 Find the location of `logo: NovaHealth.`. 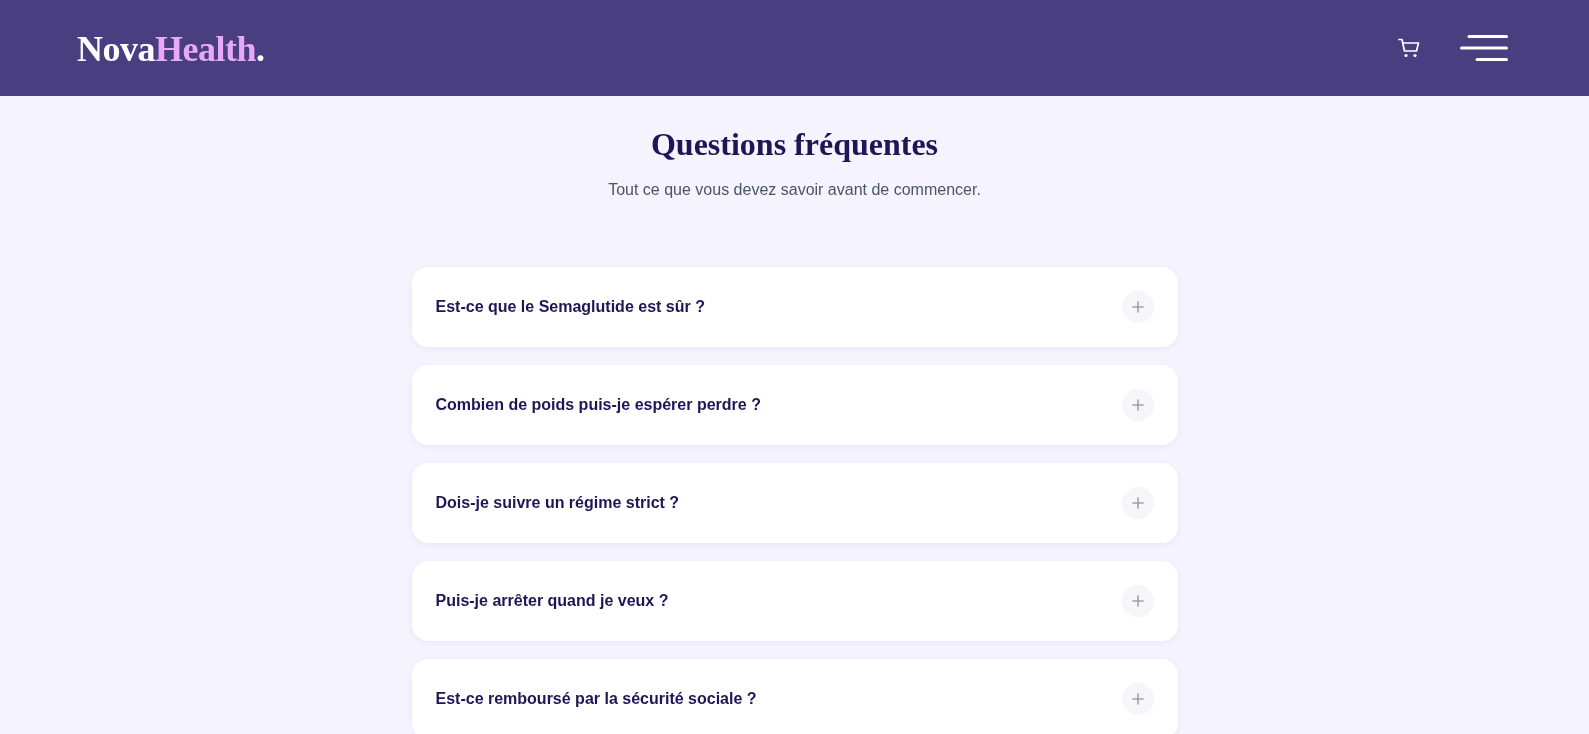

logo: NovaHealth. is located at coordinates (171, 49).